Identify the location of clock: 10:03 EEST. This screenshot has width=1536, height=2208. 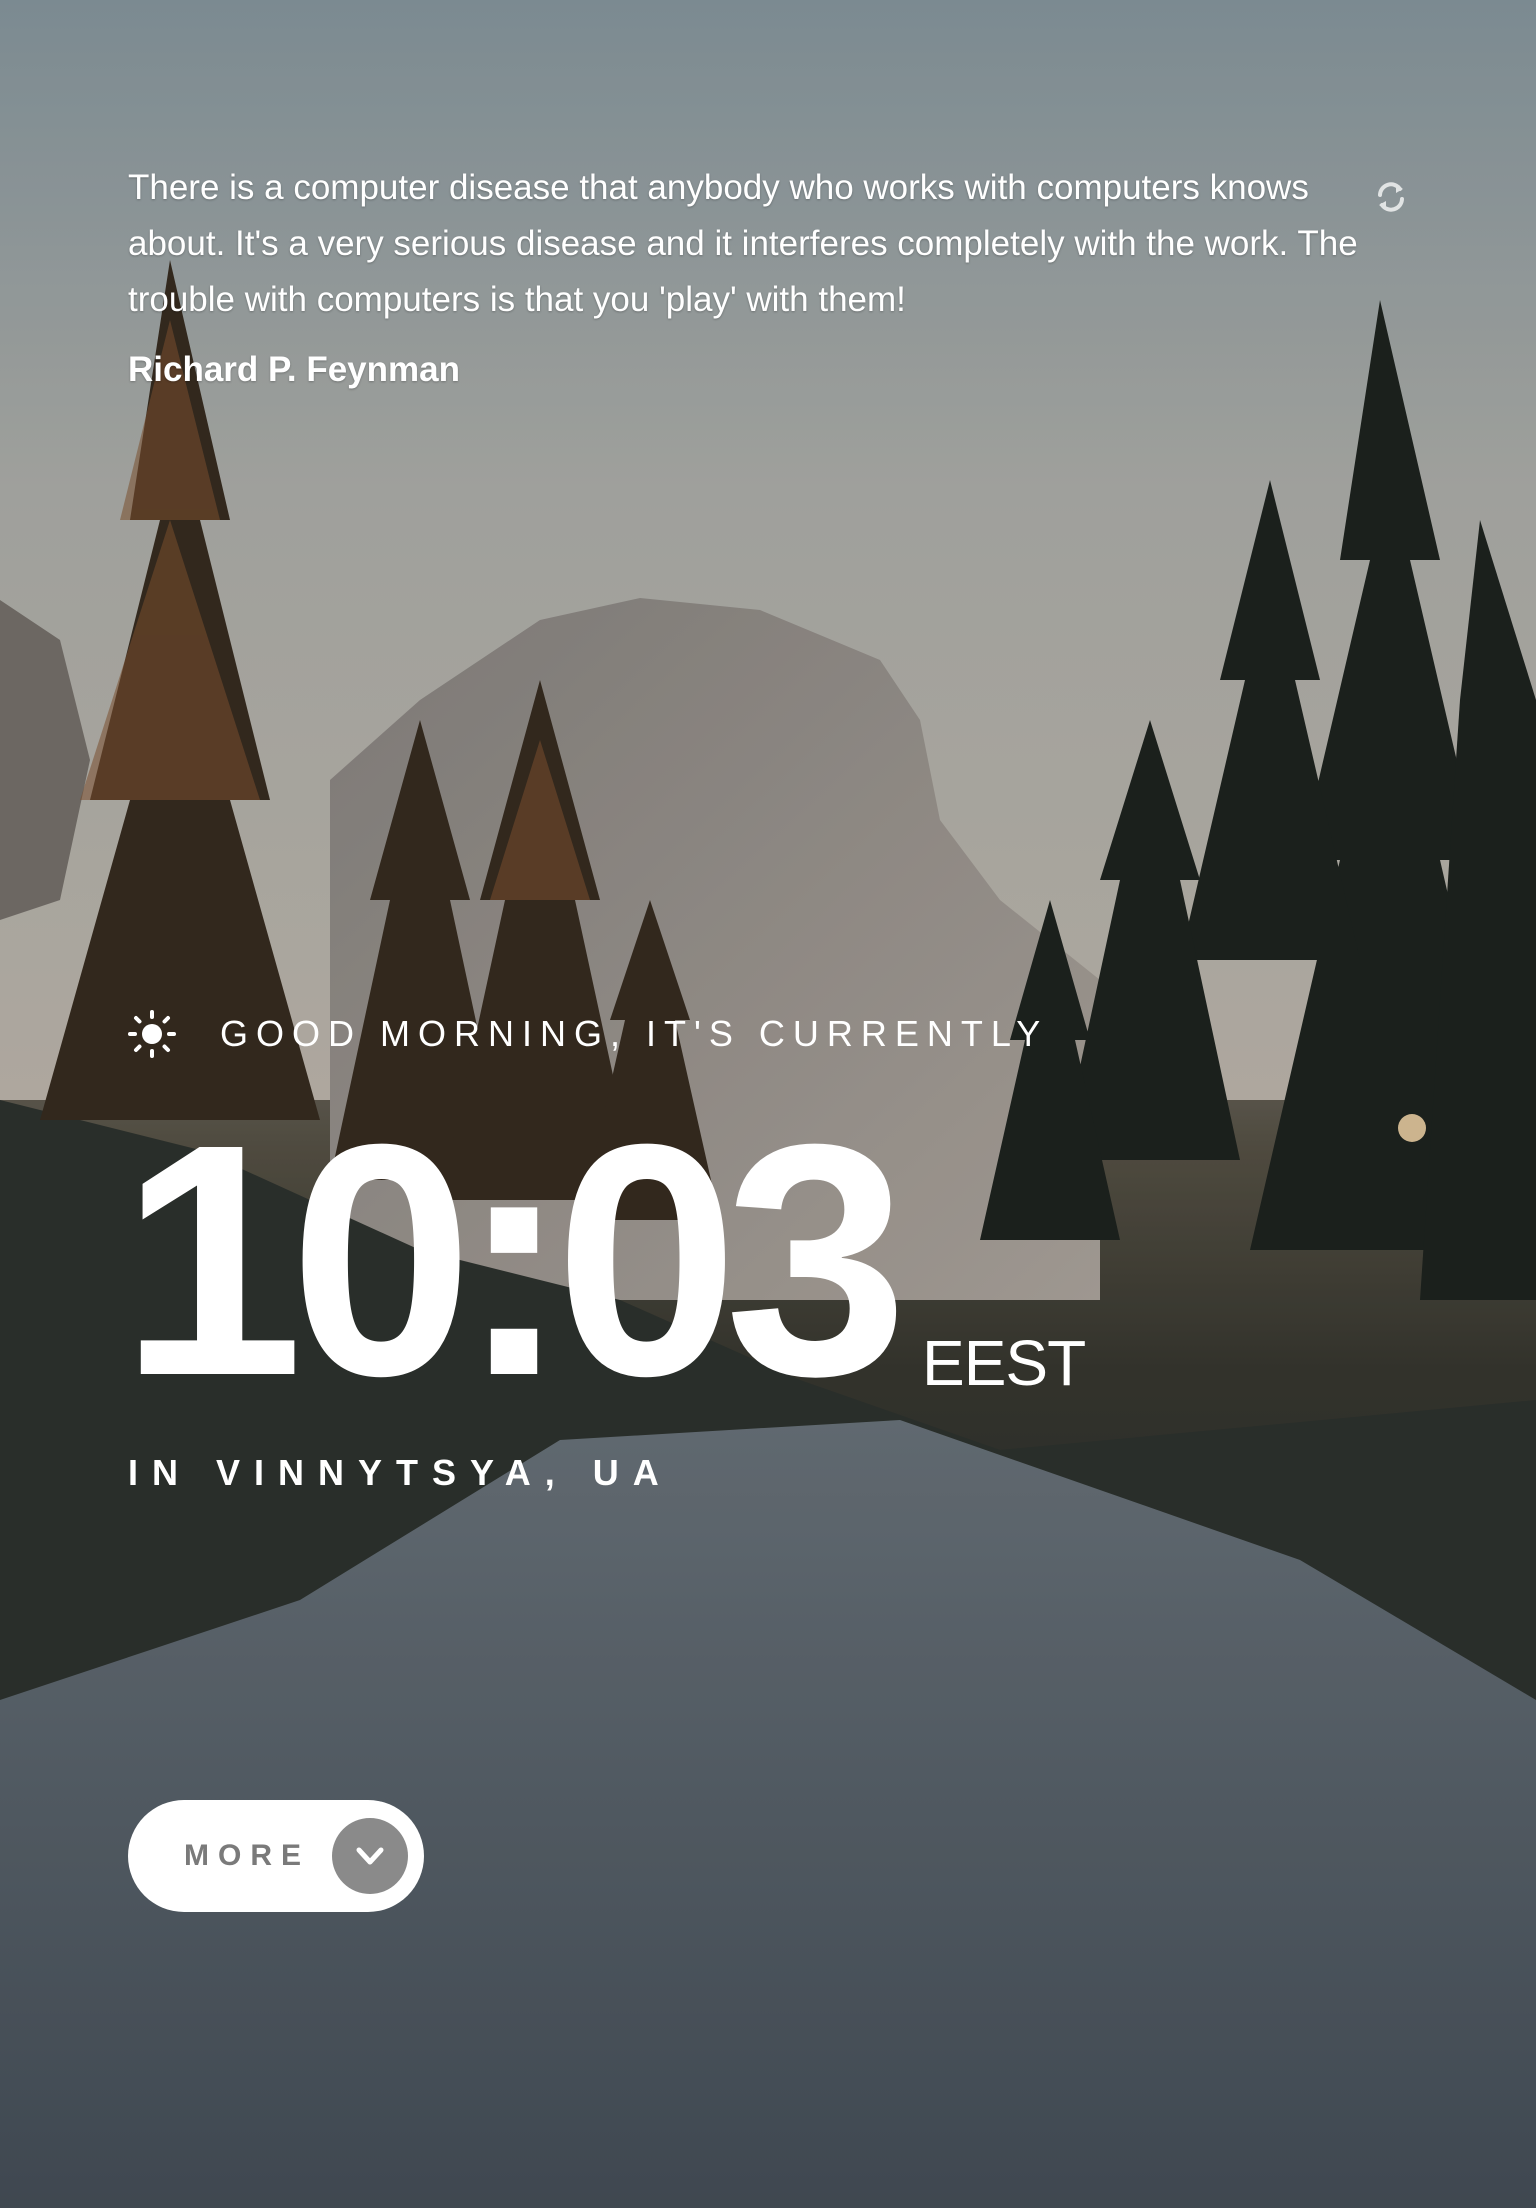
(603, 1259).